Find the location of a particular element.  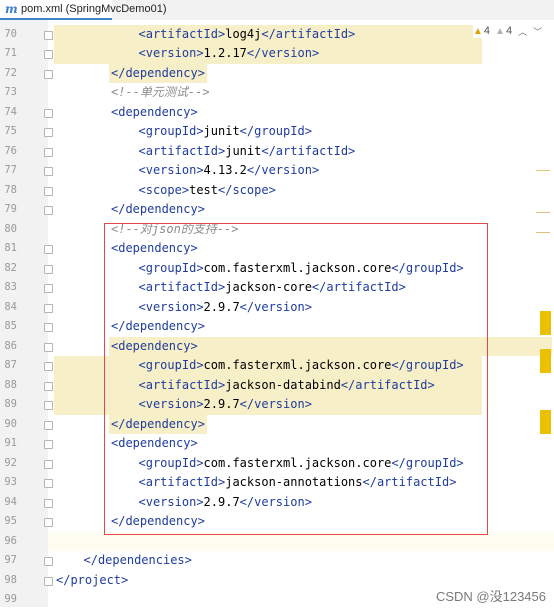

code-line: 71 <version>1.2.17</version> is located at coordinates (277, 54).